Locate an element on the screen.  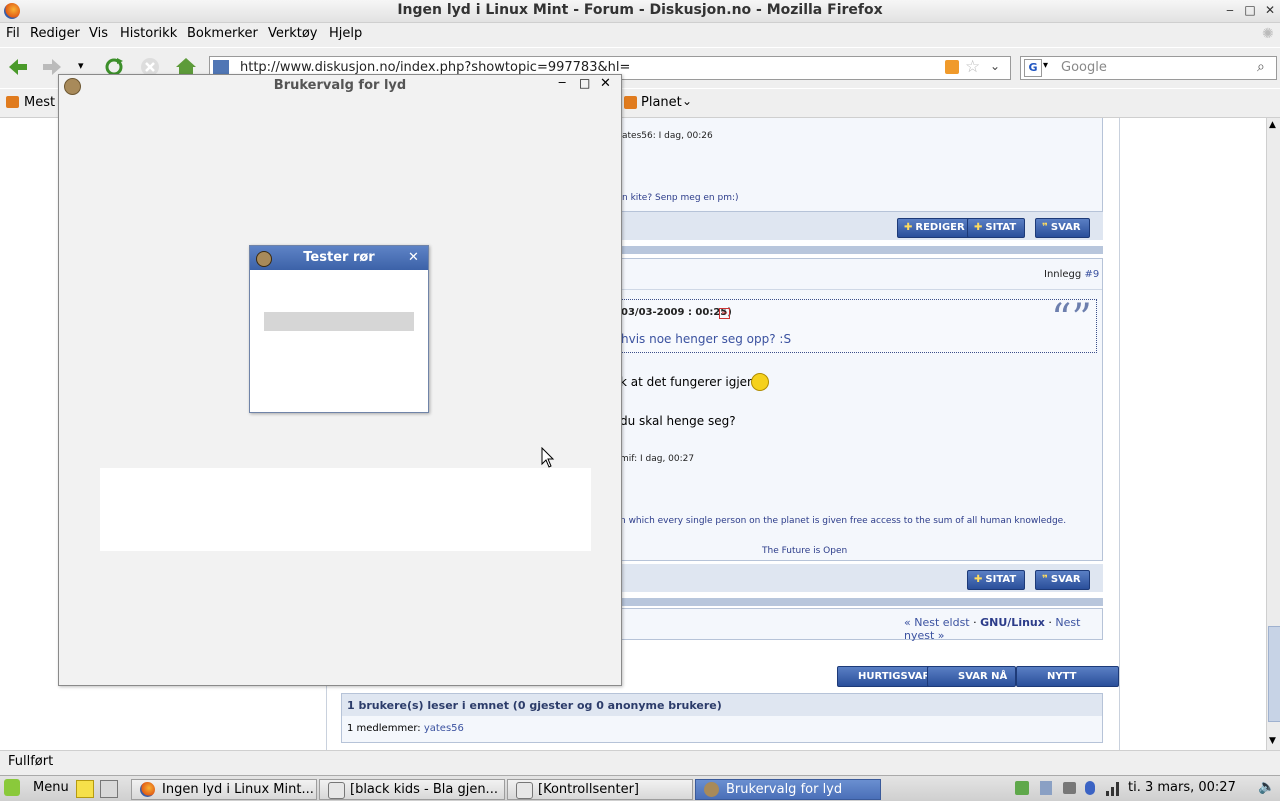
menu-history: Historikk is located at coordinates (148, 33).